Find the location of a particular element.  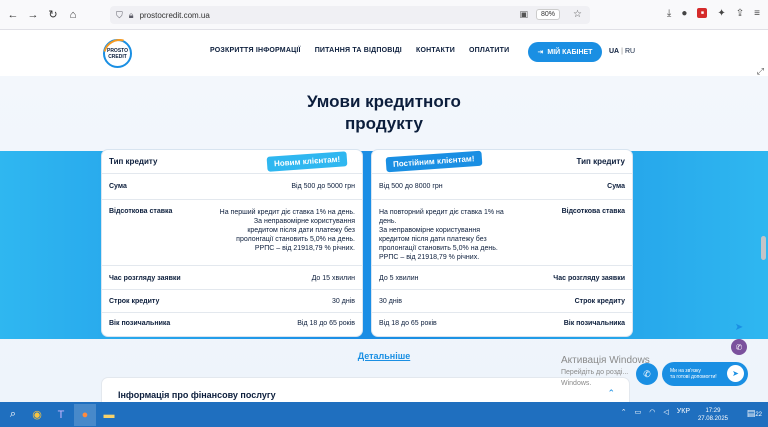

network-icon: ▭ is located at coordinates (638, 412).